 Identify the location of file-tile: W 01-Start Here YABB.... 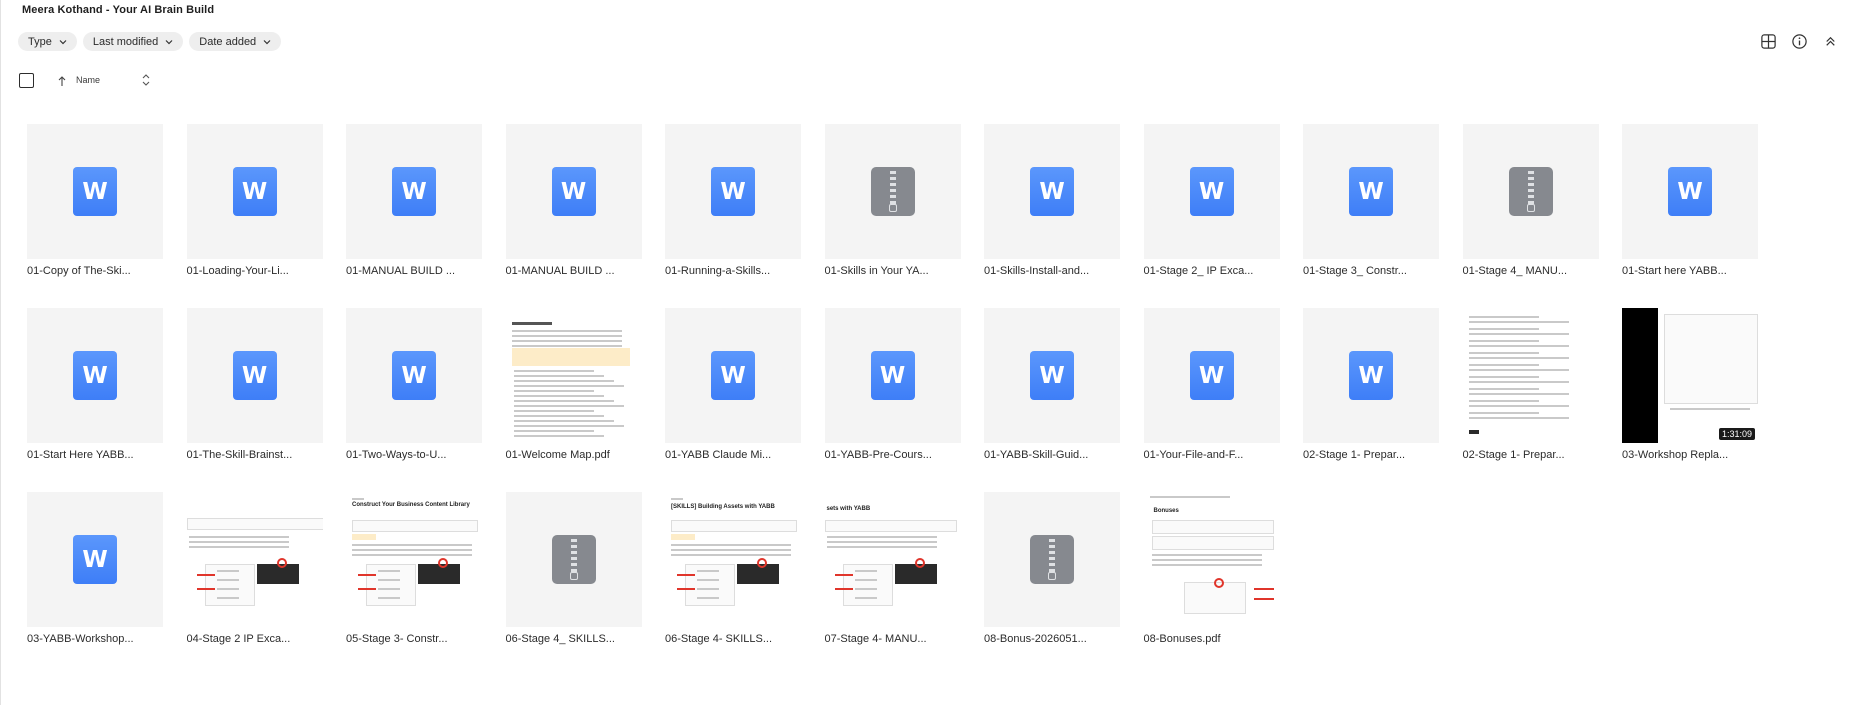
(95, 384).